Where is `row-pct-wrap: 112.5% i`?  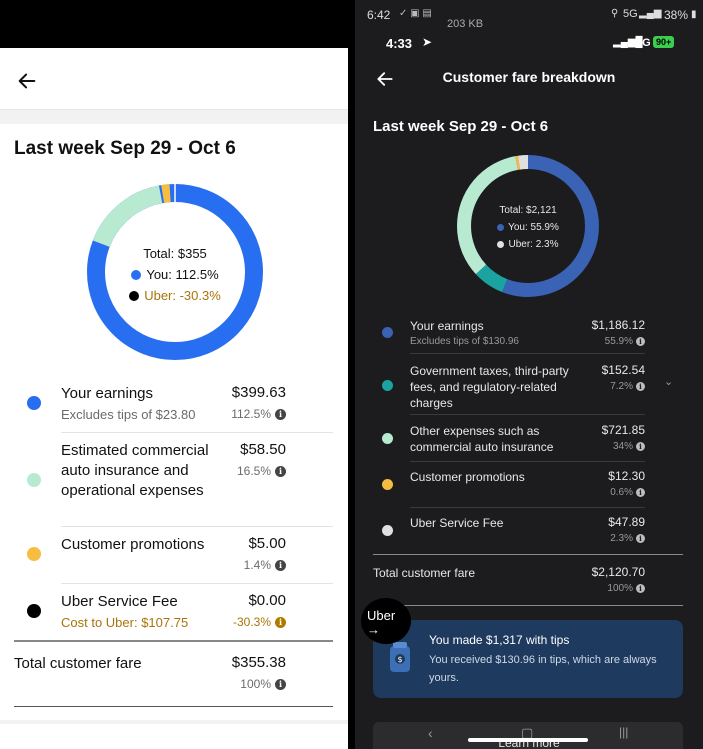 row-pct-wrap: 112.5% i is located at coordinates (258, 414).